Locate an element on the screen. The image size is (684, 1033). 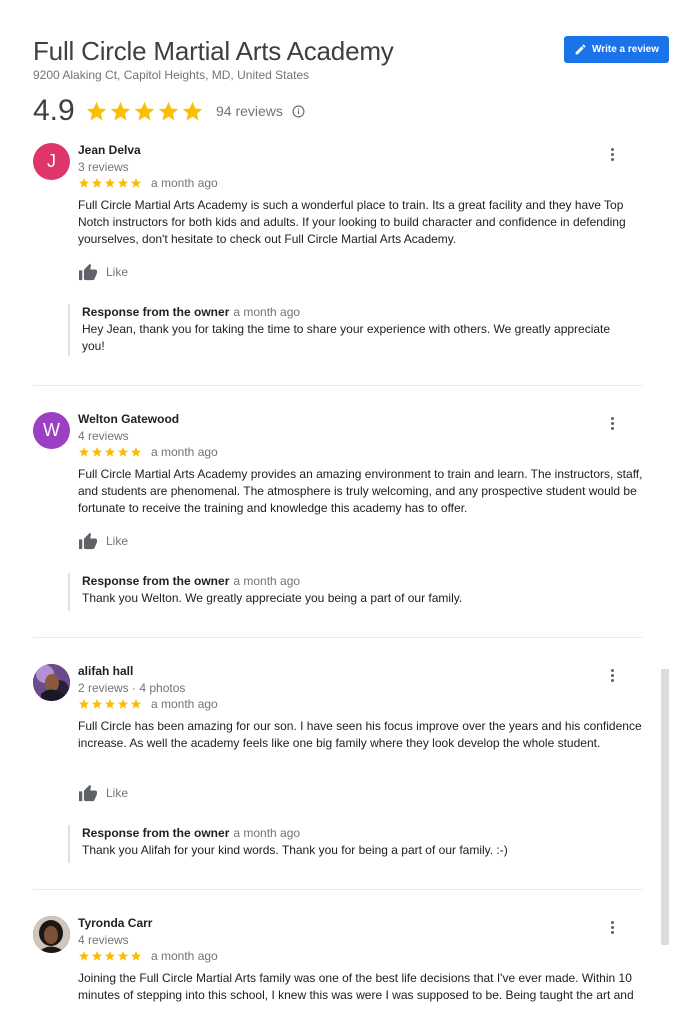
average-stars is located at coordinates (144, 111).